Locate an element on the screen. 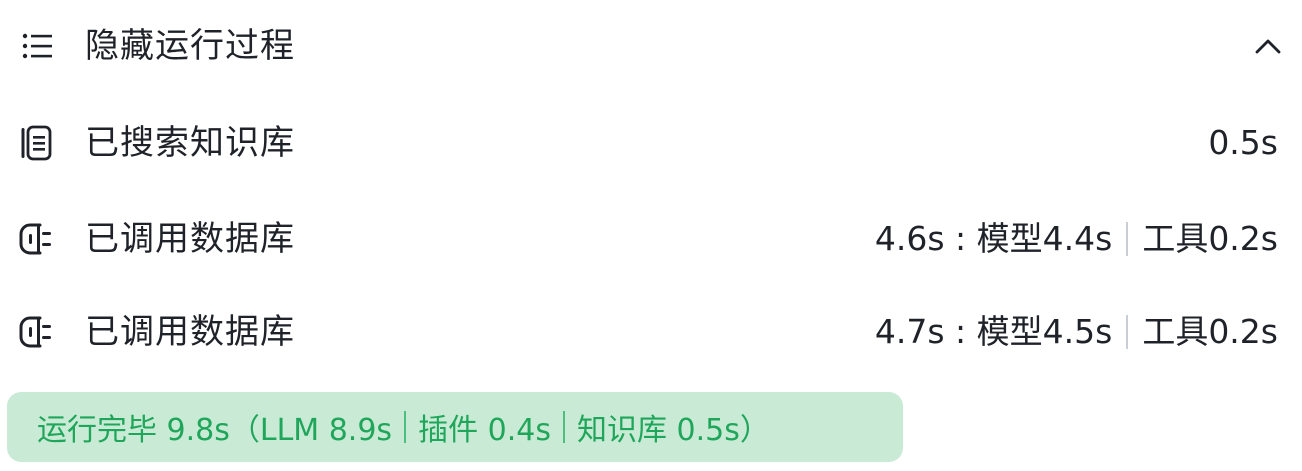 The width and height of the screenshot is (1302, 471). step-time: 0.5s is located at coordinates (1243, 143).